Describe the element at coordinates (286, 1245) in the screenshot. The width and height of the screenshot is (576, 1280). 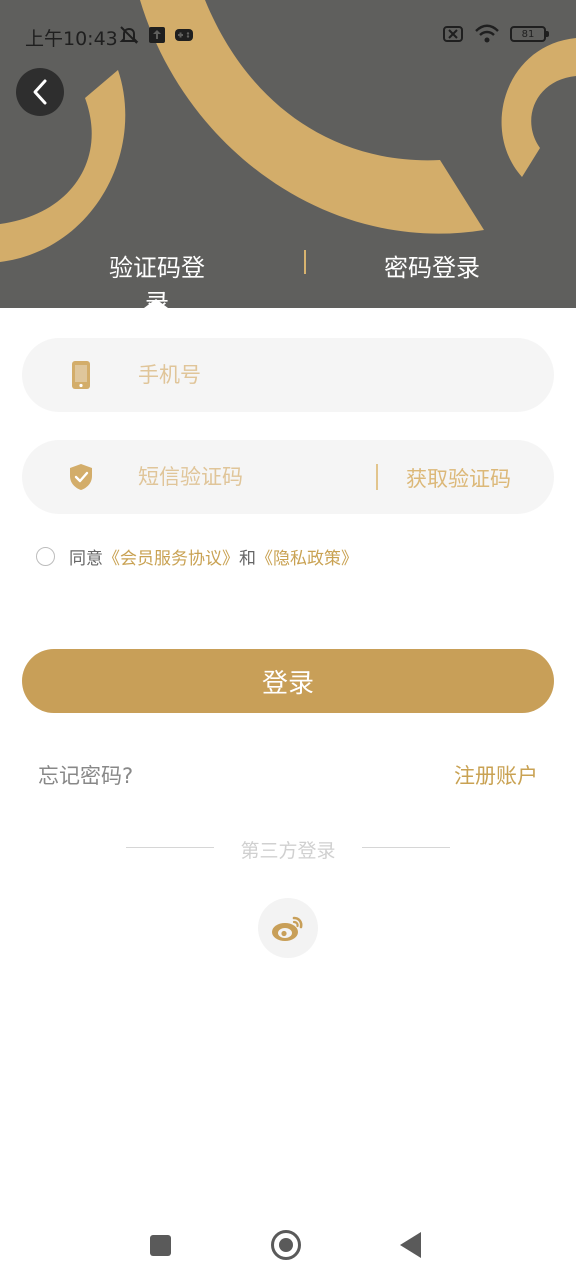
I see `home-button` at that location.